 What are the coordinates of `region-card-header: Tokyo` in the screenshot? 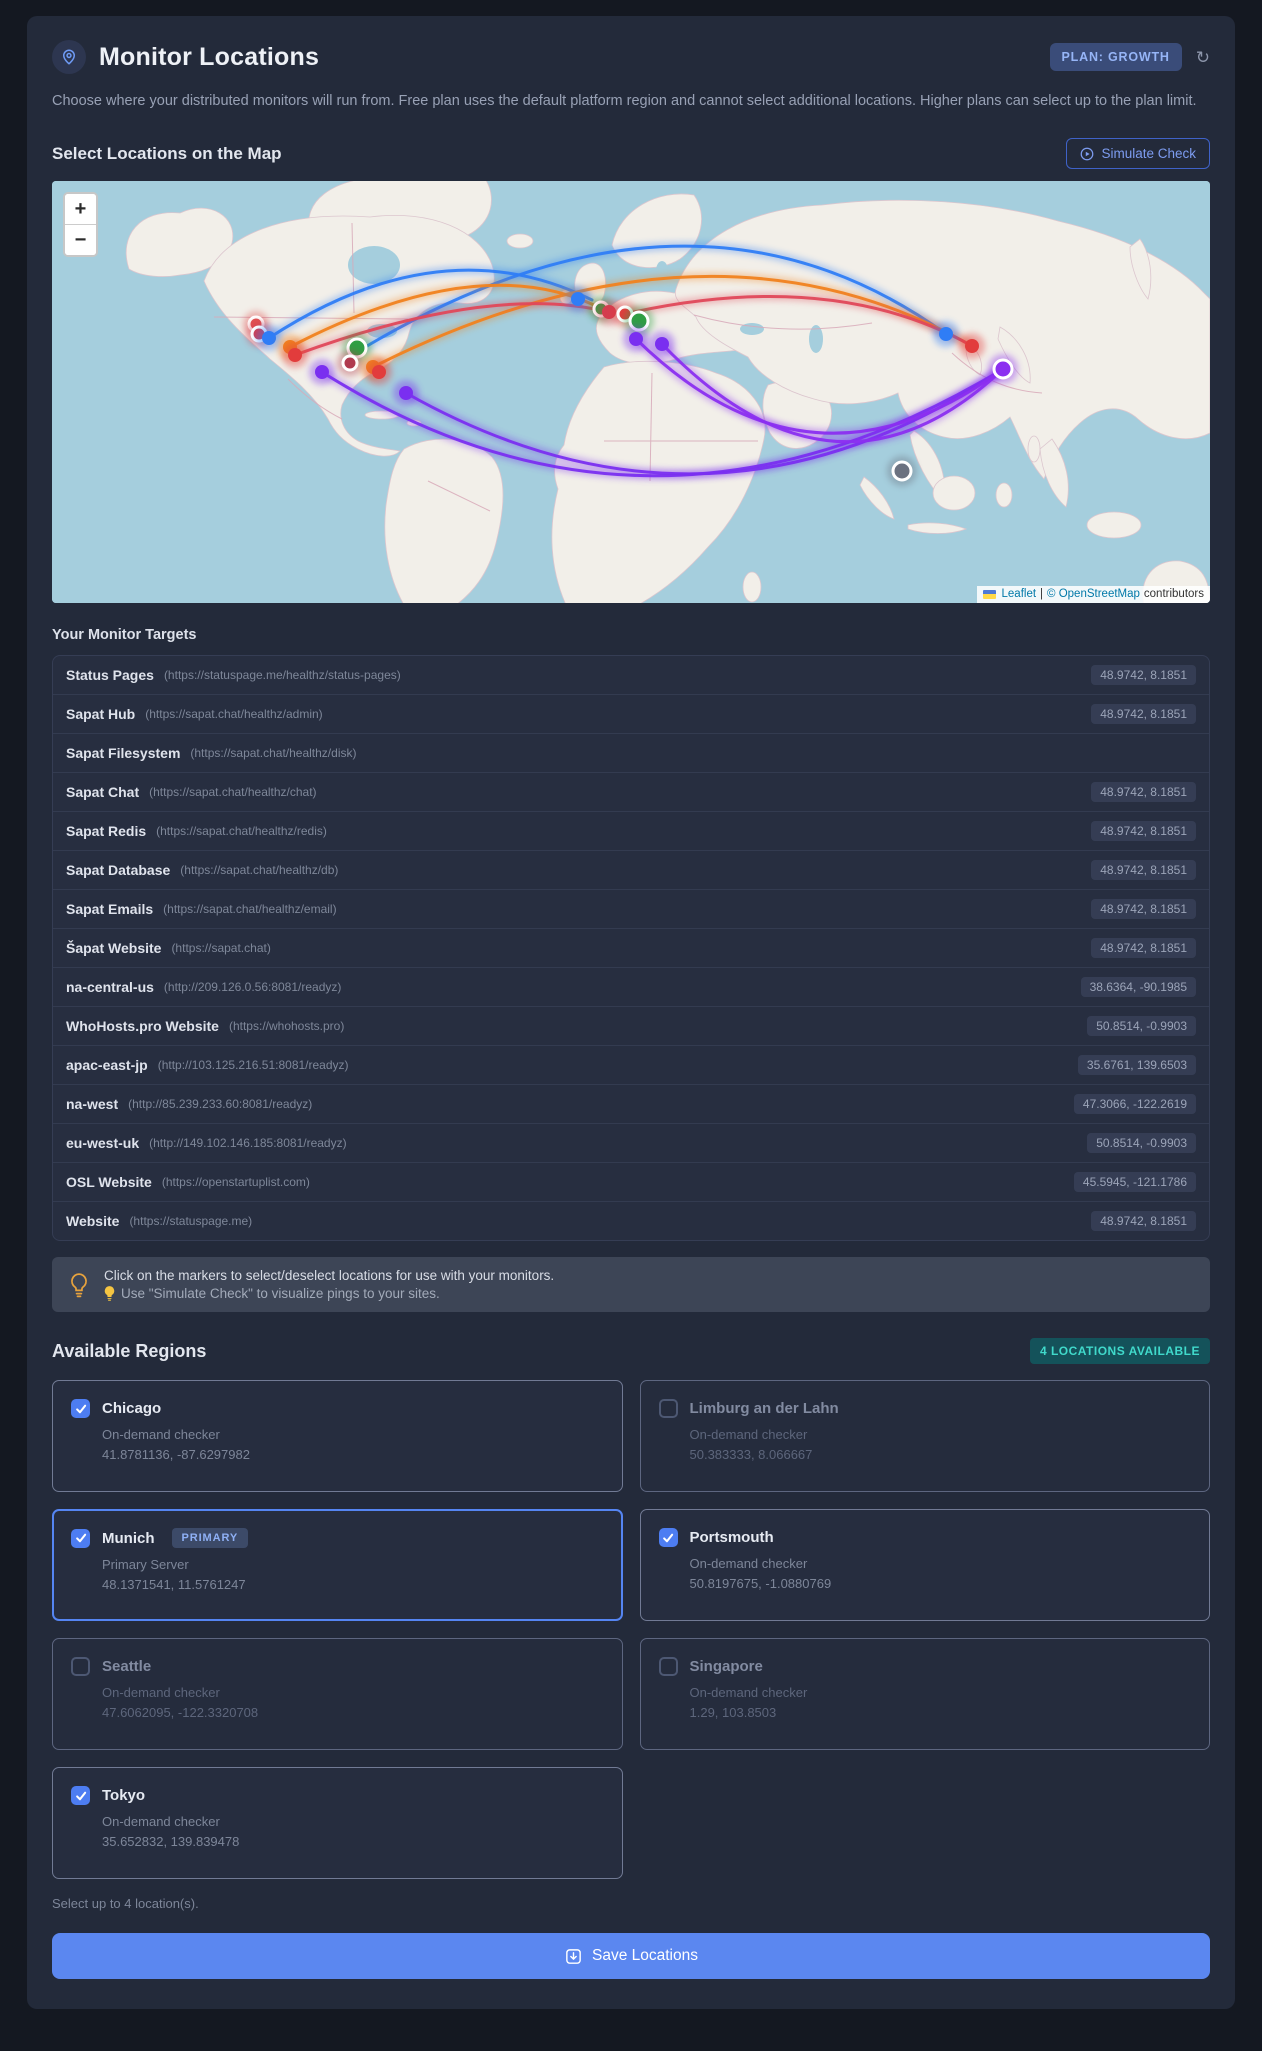 It's located at (337, 1796).